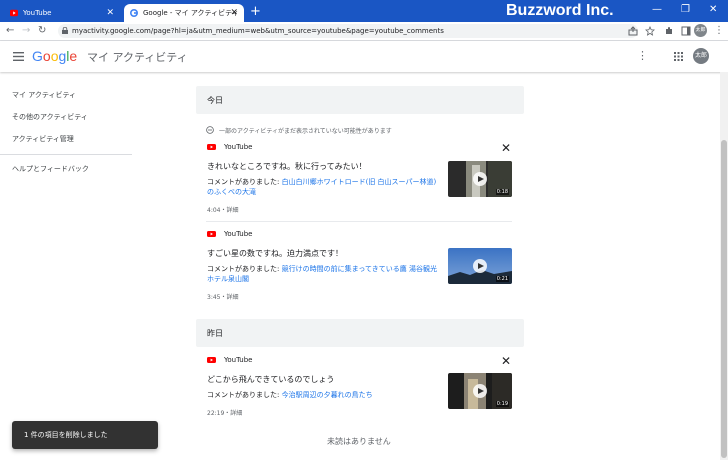 This screenshot has width=728, height=460. Describe the element at coordinates (633, 31) in the screenshot. I see `share-icon` at that location.